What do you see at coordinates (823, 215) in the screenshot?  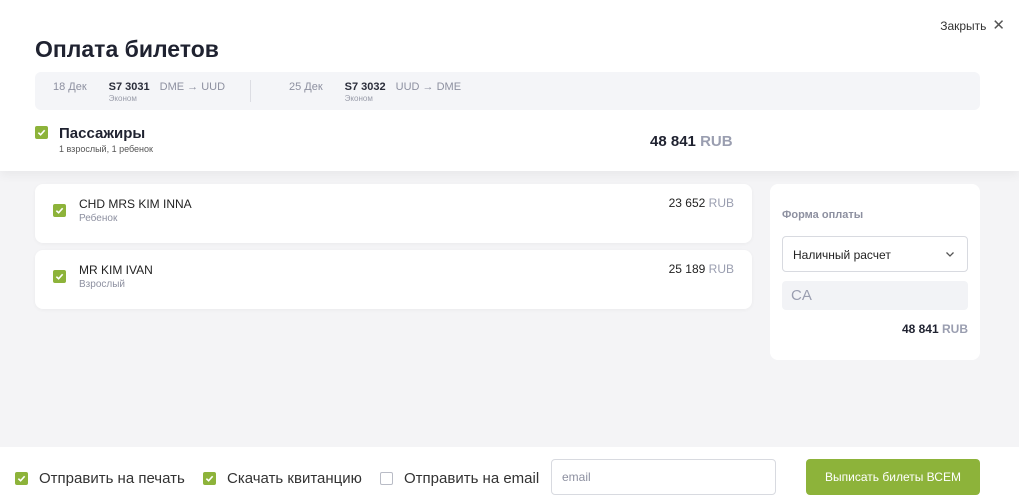 I see `payment-title: Форма оплаты` at bounding box center [823, 215].